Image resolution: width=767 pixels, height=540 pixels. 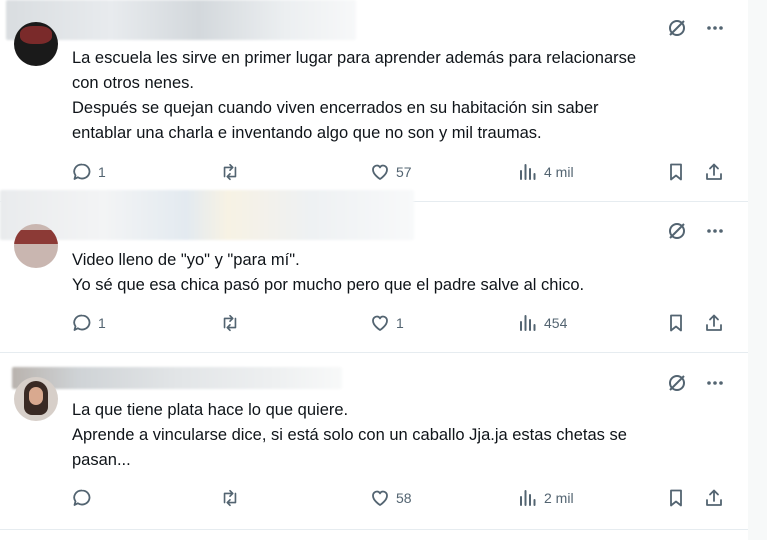 I want to click on views-button: 2 mil, so click(x=546, y=498).